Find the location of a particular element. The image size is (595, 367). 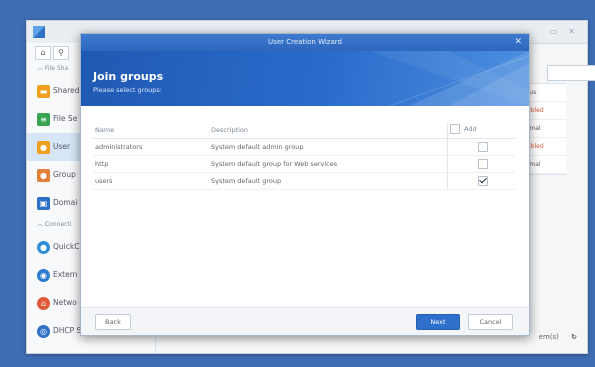

wizard-step-title: Join groups is located at coordinates (128, 76).